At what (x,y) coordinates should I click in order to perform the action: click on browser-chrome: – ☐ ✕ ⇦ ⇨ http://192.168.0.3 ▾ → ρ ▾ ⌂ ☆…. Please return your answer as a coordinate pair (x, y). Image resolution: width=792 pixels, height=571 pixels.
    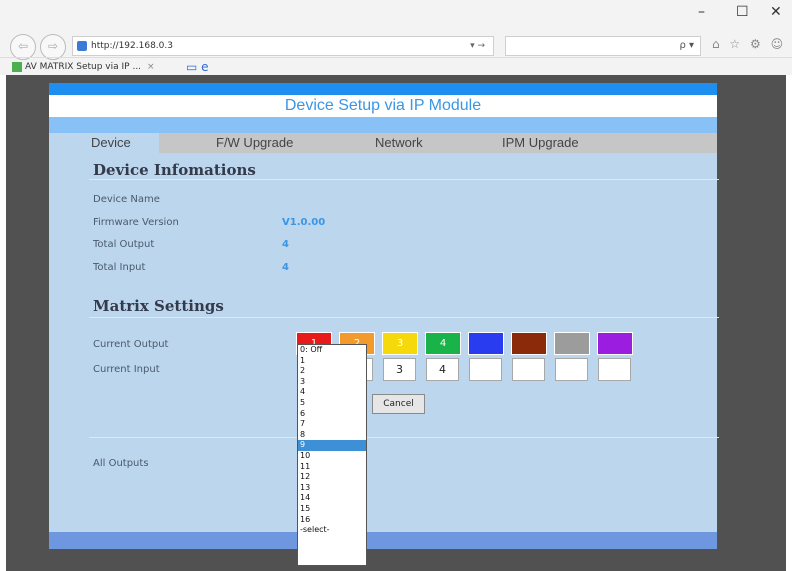
    Looking at the image, I should click on (396, 37).